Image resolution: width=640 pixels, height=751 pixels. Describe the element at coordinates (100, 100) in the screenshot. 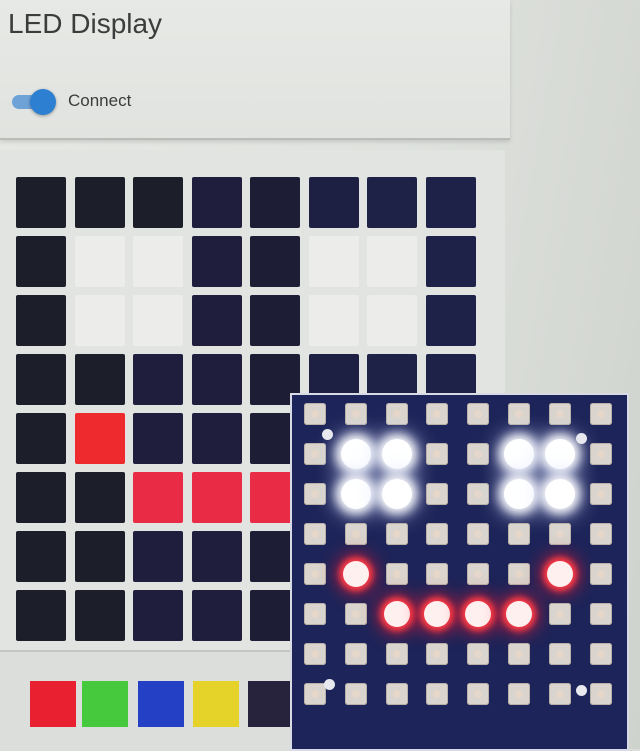

I see `connect-label: Connect` at that location.